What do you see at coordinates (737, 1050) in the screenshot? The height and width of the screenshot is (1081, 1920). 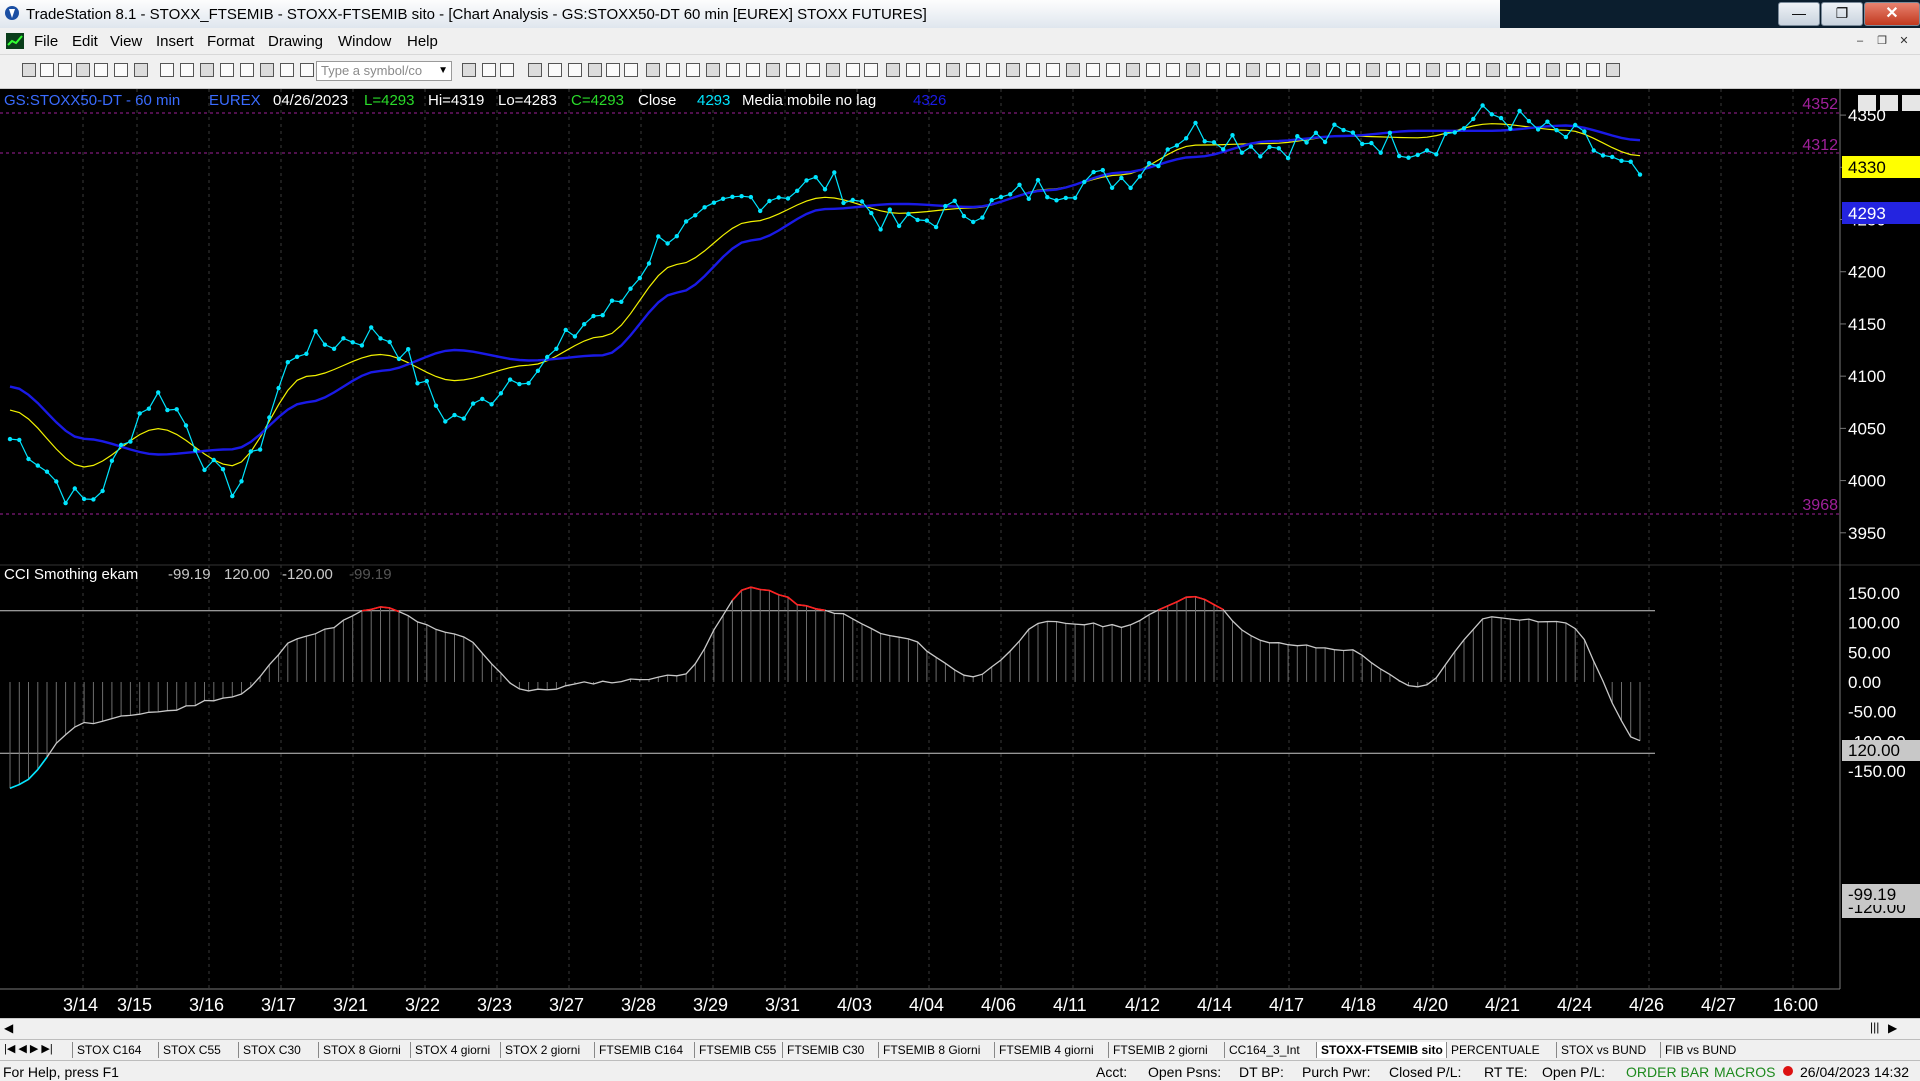 I see `workspace-tab: FTSEMIB C55` at bounding box center [737, 1050].